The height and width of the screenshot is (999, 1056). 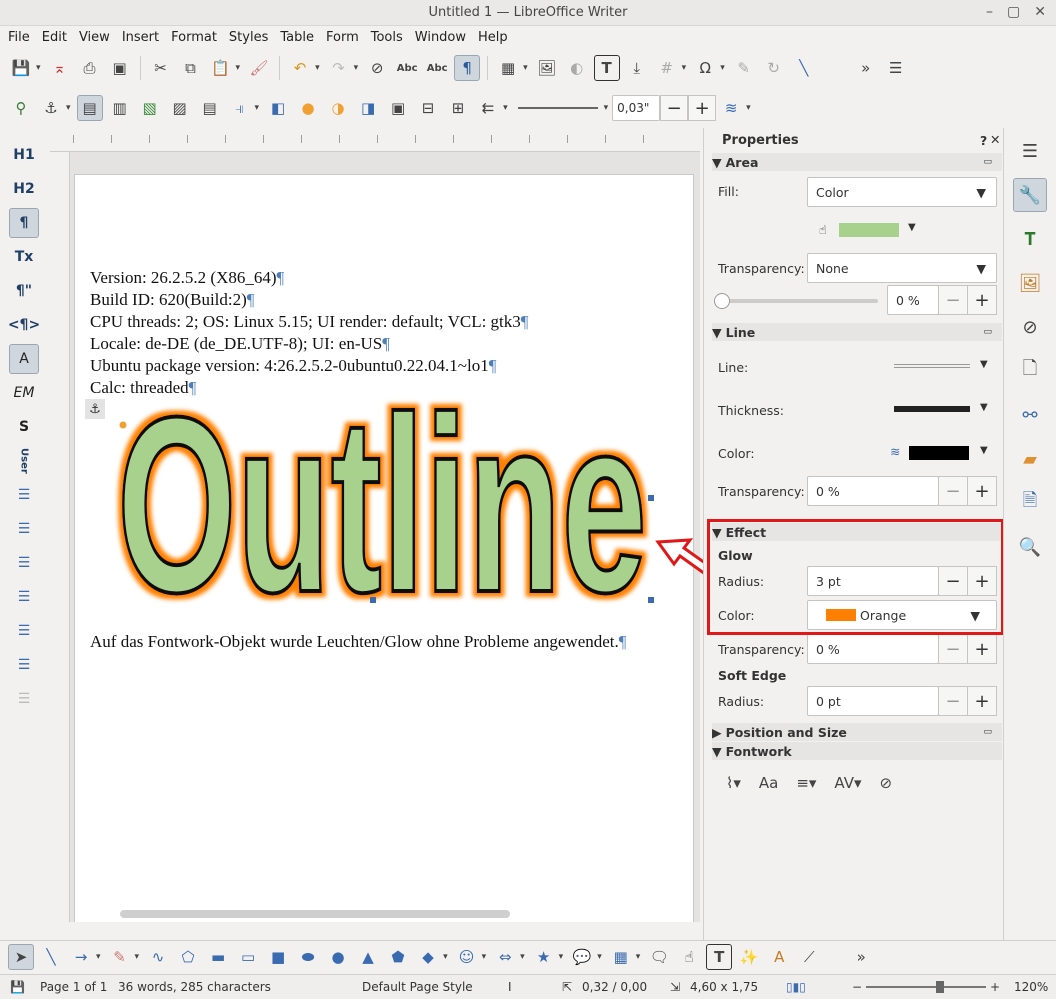 What do you see at coordinates (73, 987) in the screenshot?
I see `page-count: Page 1 of 1` at bounding box center [73, 987].